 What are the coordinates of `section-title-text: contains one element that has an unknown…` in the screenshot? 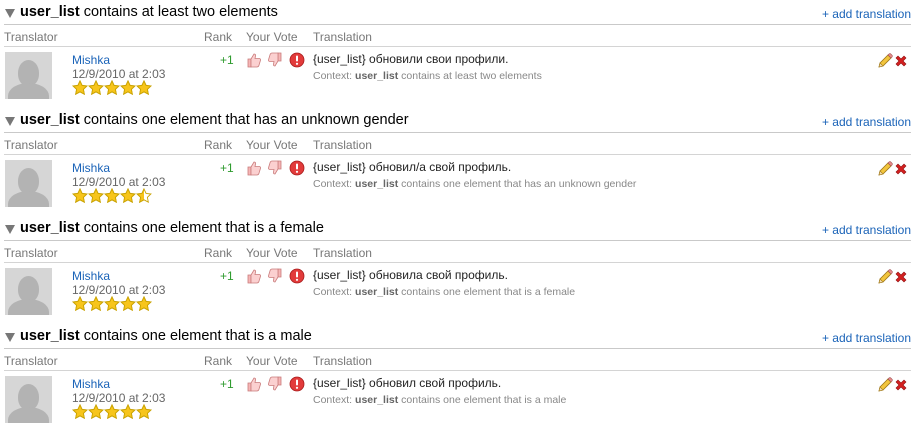 It's located at (246, 120).